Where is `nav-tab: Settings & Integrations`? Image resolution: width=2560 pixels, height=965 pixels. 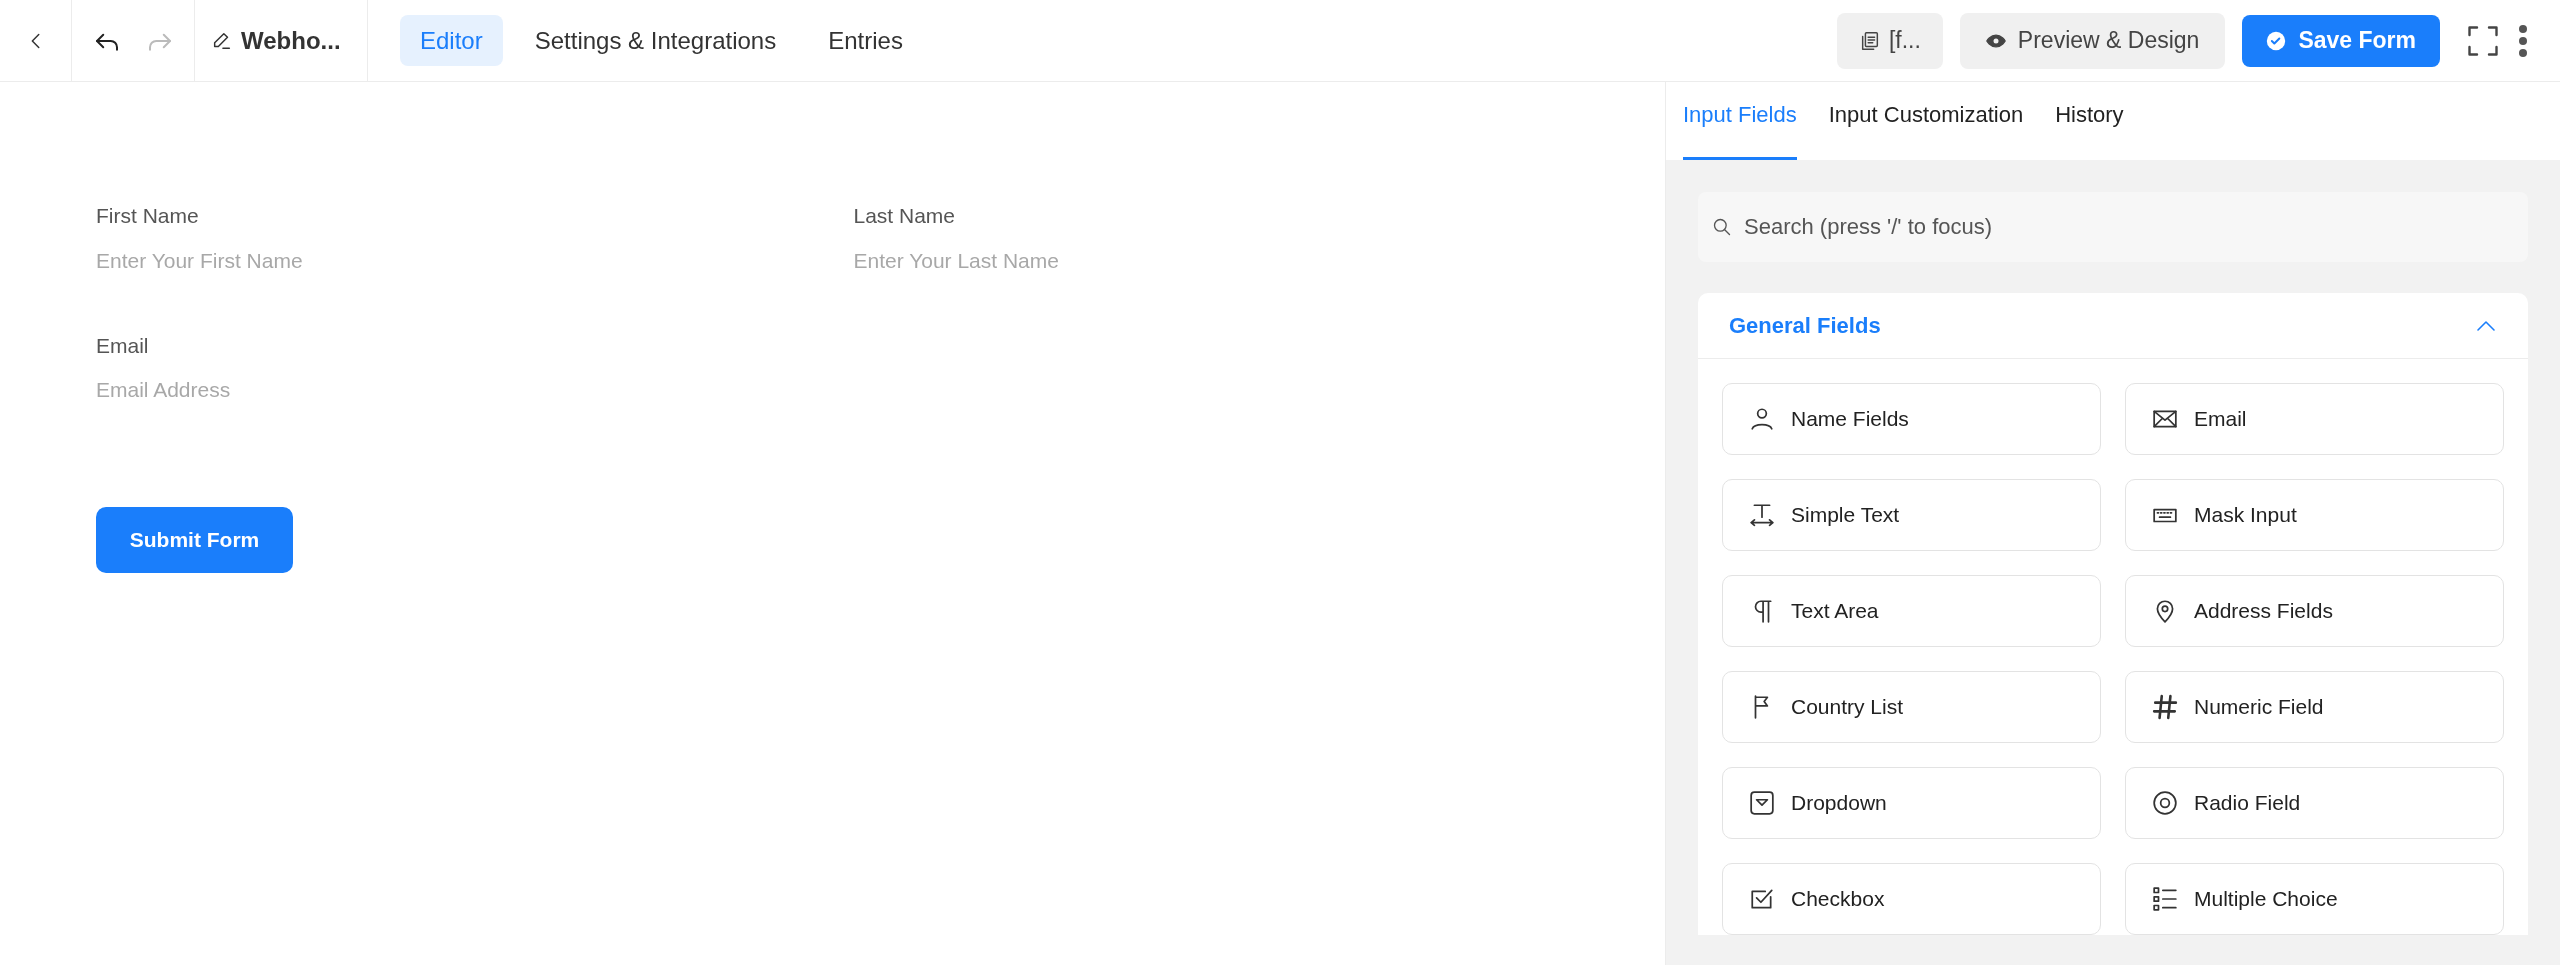
nav-tab: Settings & Integrations is located at coordinates (655, 40).